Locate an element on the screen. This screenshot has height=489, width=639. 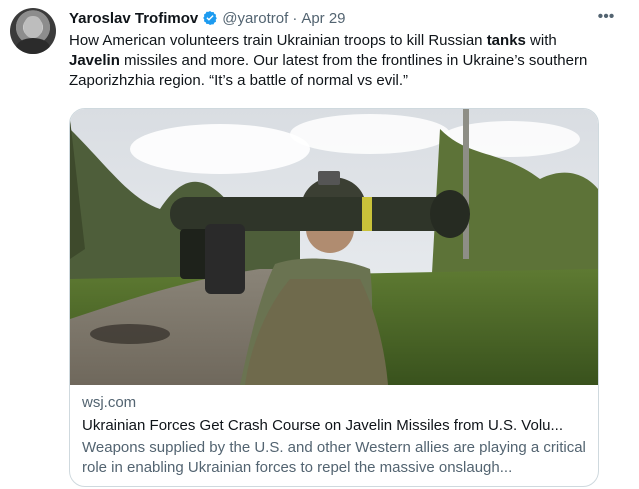
verified-icon is located at coordinates (210, 18).